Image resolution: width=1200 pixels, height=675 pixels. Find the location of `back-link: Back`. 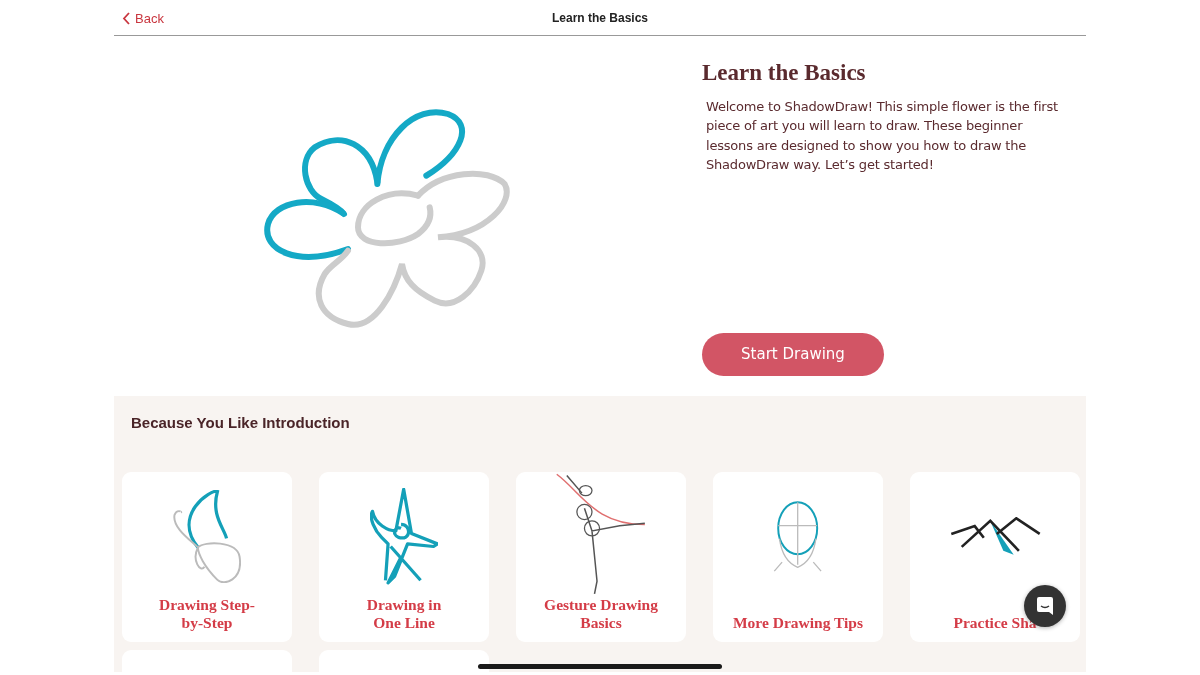

back-link: Back is located at coordinates (143, 19).